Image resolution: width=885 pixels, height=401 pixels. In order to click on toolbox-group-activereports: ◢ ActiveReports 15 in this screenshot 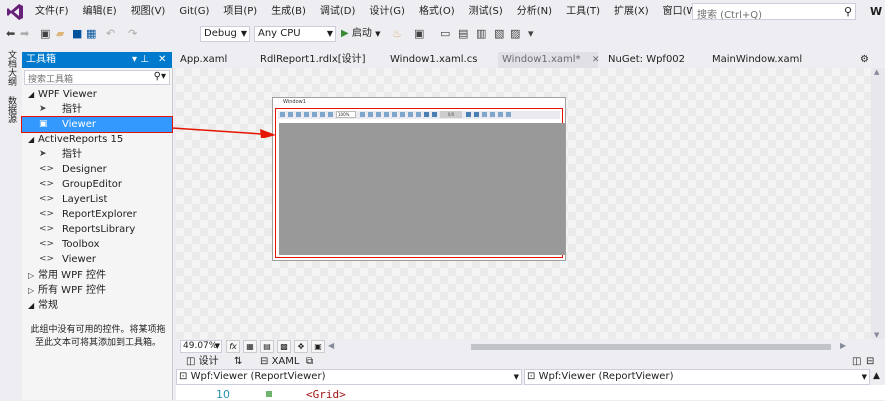, I will do `click(97, 139)`.